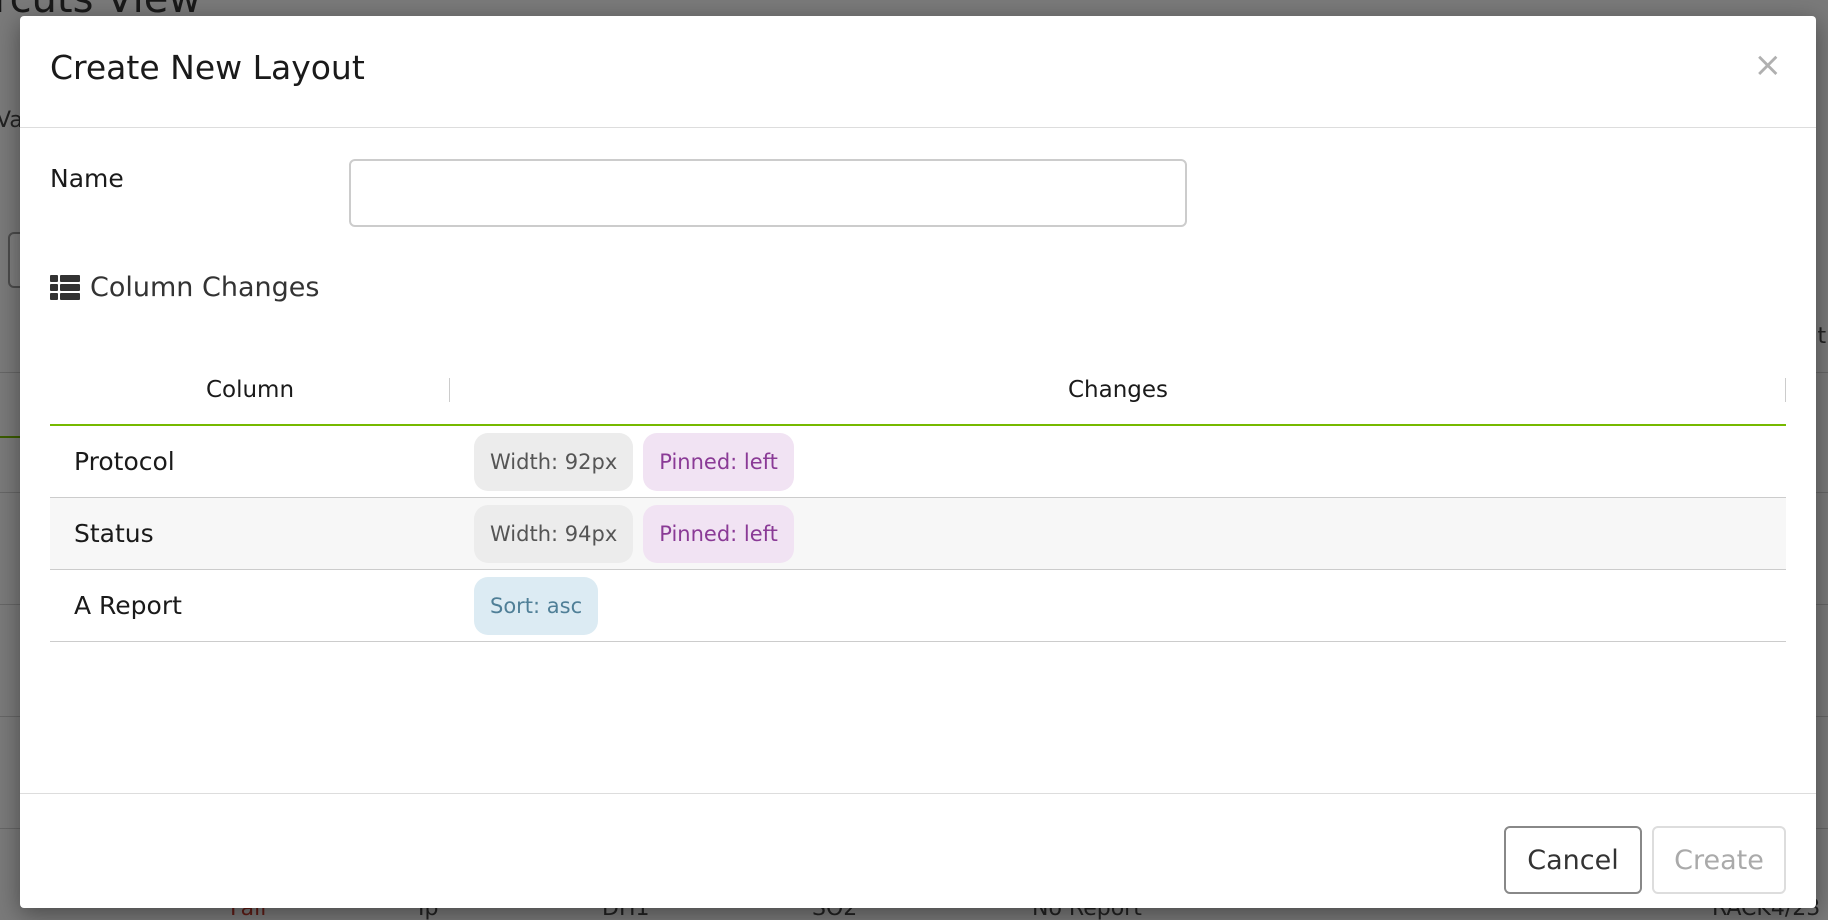  I want to click on changes-cell: Width: 92px Pinned: left, so click(1118, 461).